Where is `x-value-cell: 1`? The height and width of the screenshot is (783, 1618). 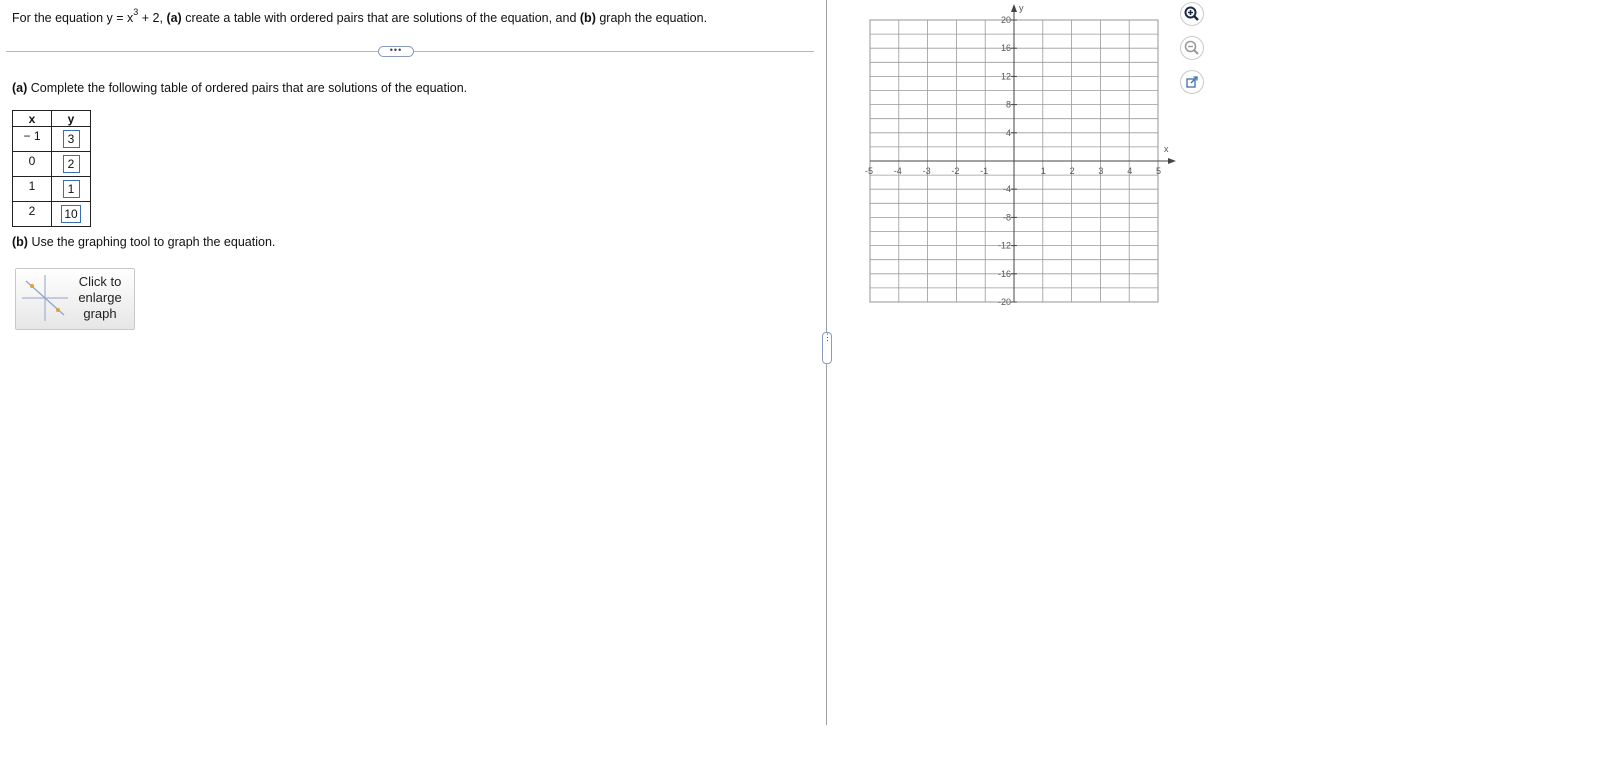
x-value-cell: 1 is located at coordinates (32, 189).